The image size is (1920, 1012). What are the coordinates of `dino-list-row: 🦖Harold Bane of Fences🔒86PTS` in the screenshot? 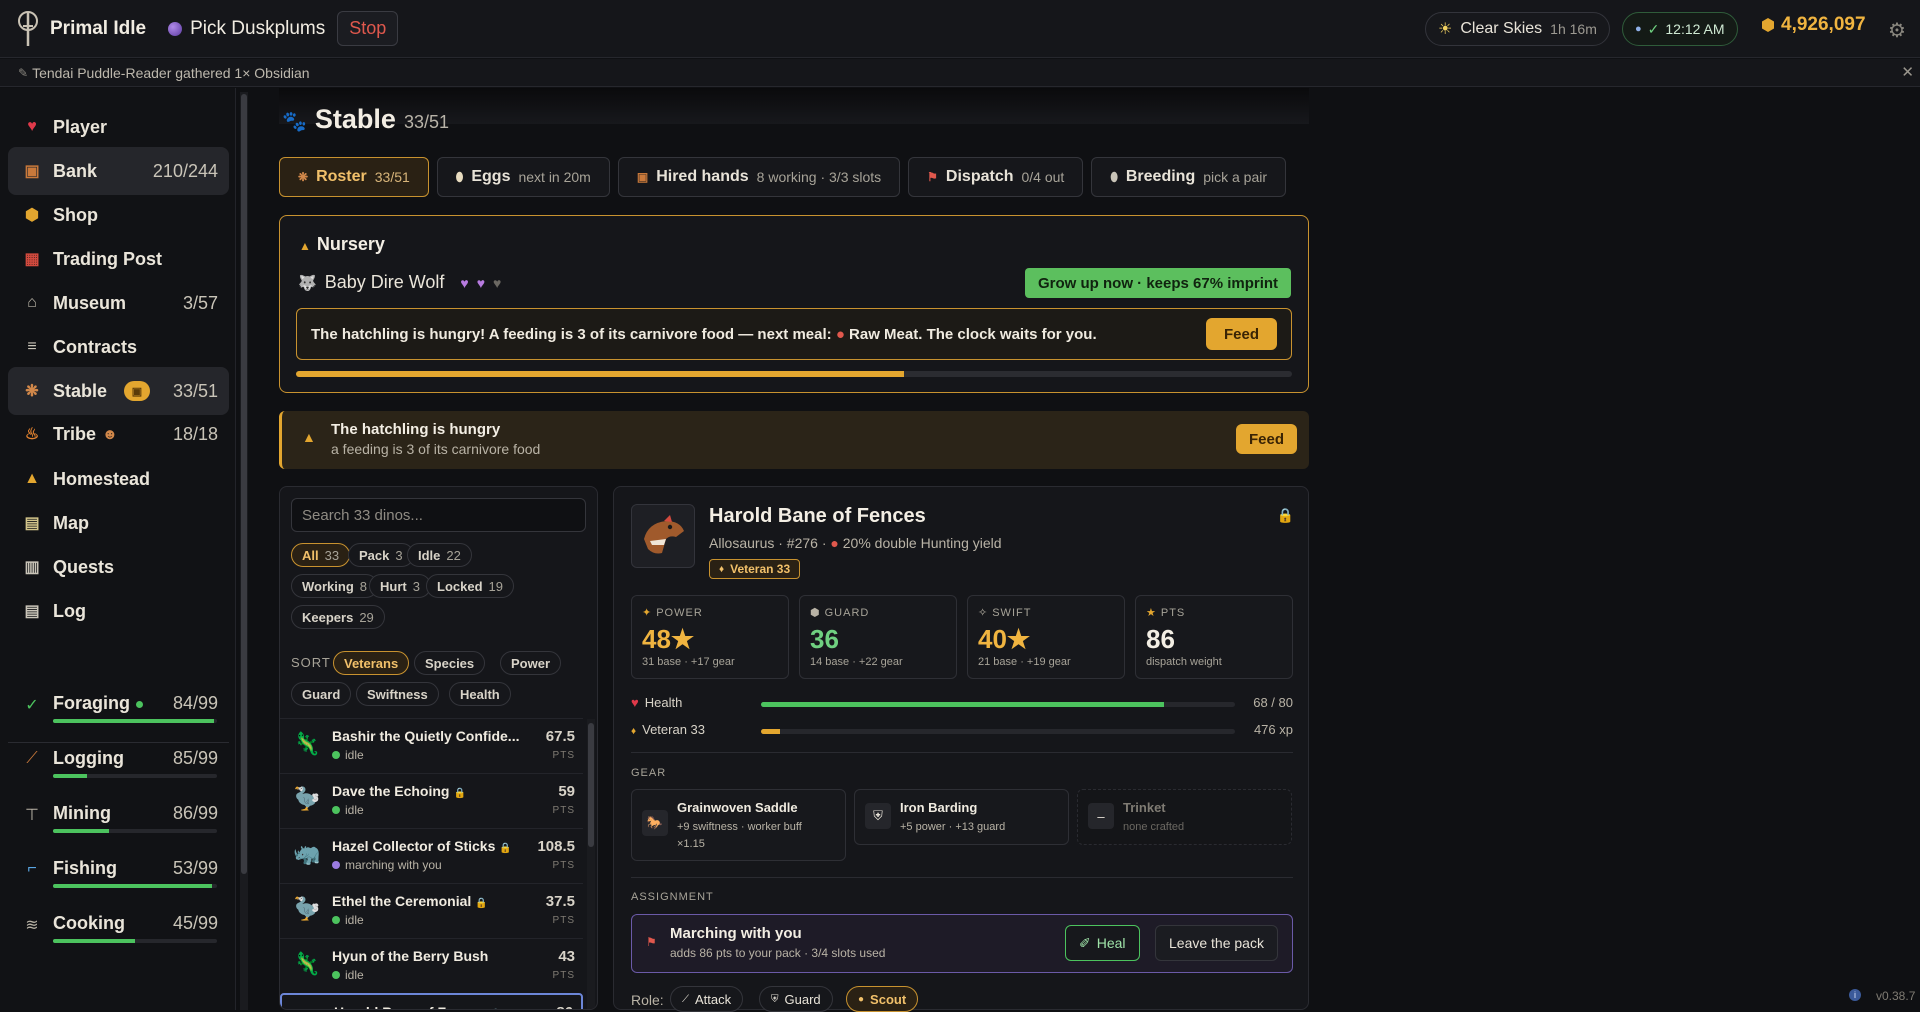 It's located at (431, 1001).